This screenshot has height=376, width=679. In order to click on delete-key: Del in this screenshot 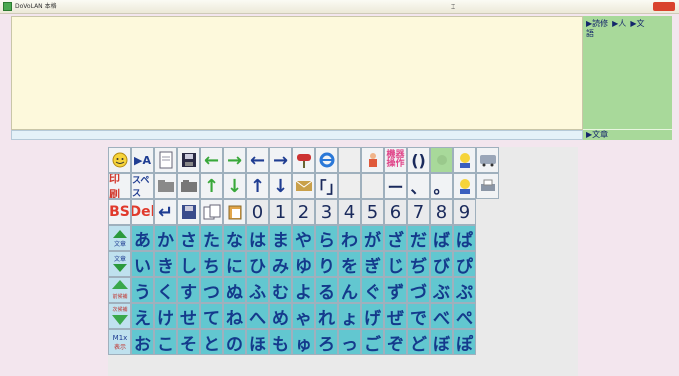, I will do `click(142, 212)`.